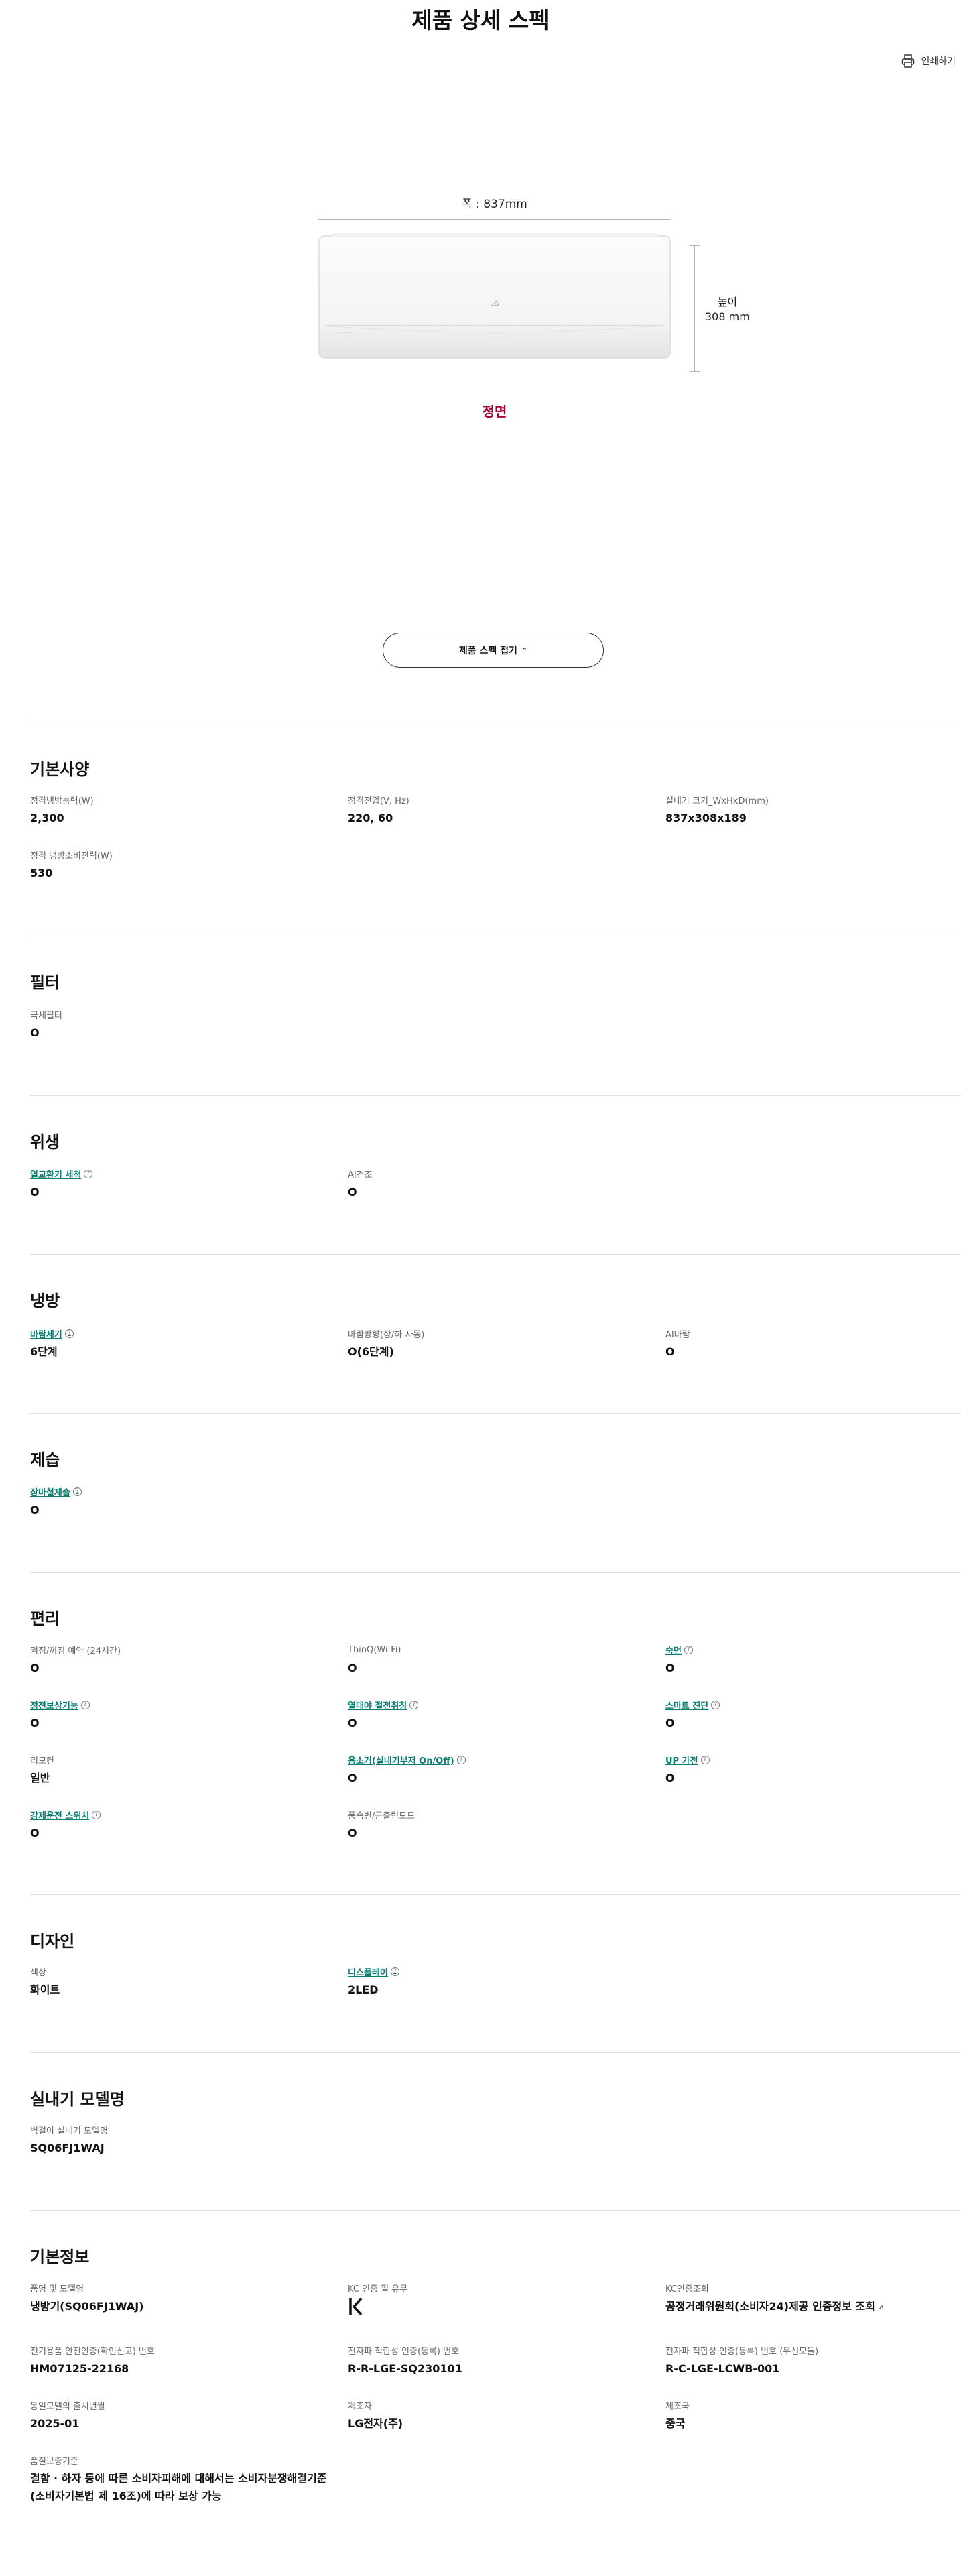 This screenshot has height=2576, width=961. I want to click on spec-item: KC인증조회 공정거래위원회(소비자24)제공 인증정보 조회 ↗, so click(813, 2299).